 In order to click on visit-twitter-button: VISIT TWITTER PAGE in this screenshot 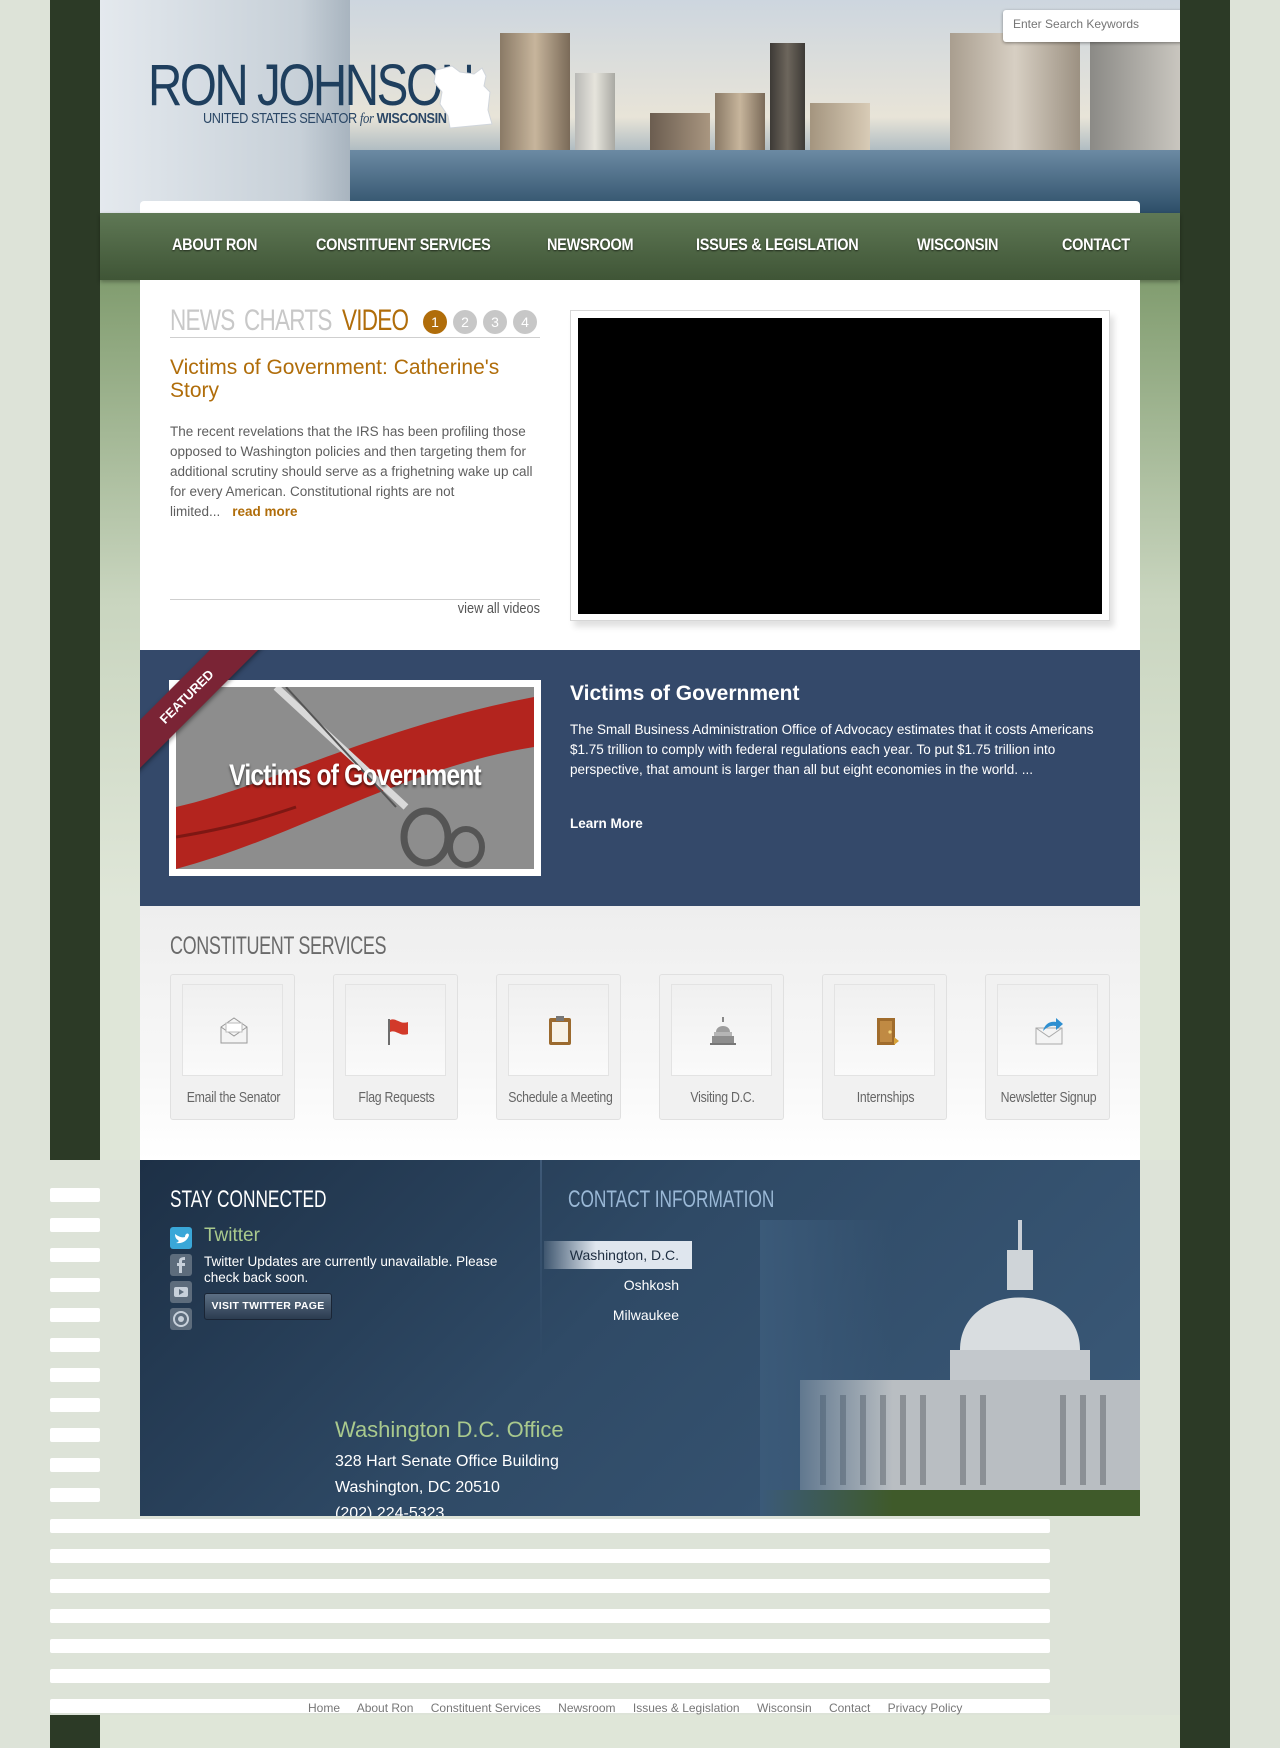, I will do `click(268, 1306)`.